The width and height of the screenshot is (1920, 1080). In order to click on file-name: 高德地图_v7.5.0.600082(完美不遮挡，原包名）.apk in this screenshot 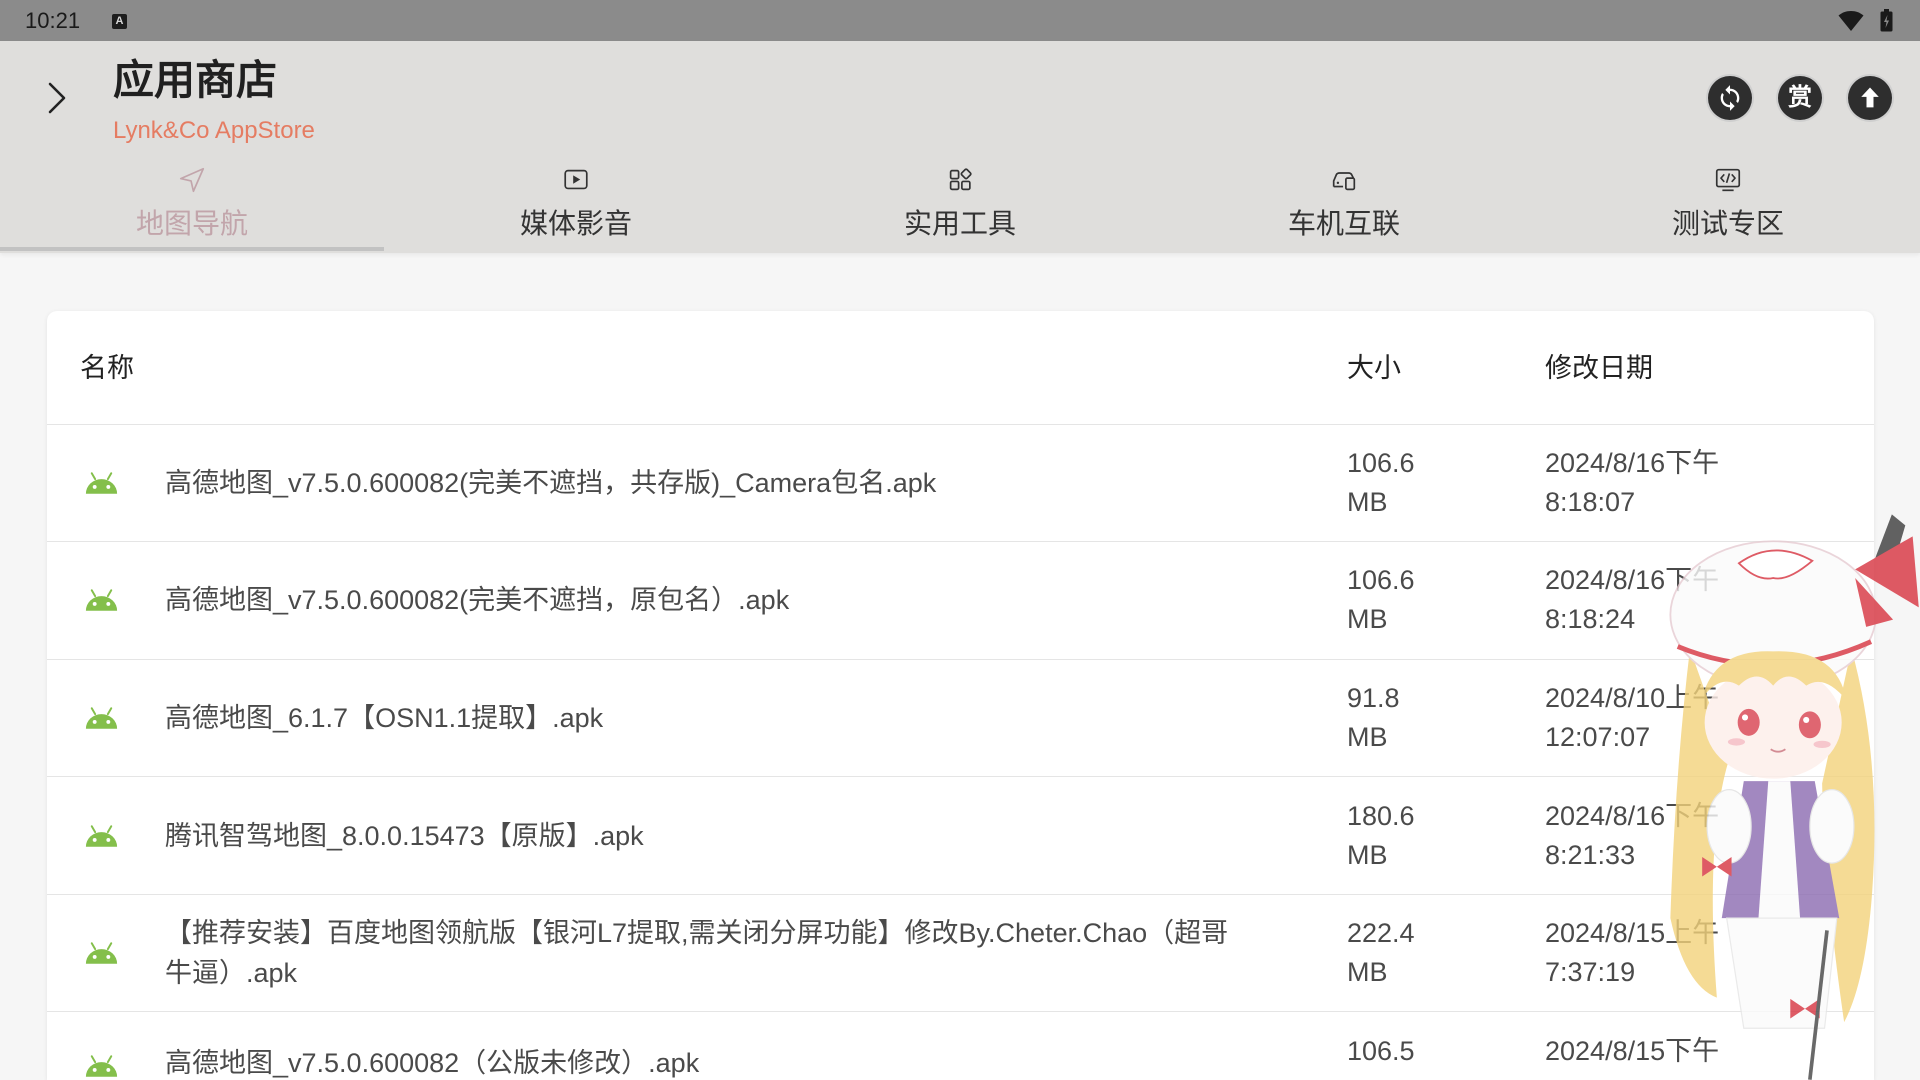, I will do `click(477, 600)`.